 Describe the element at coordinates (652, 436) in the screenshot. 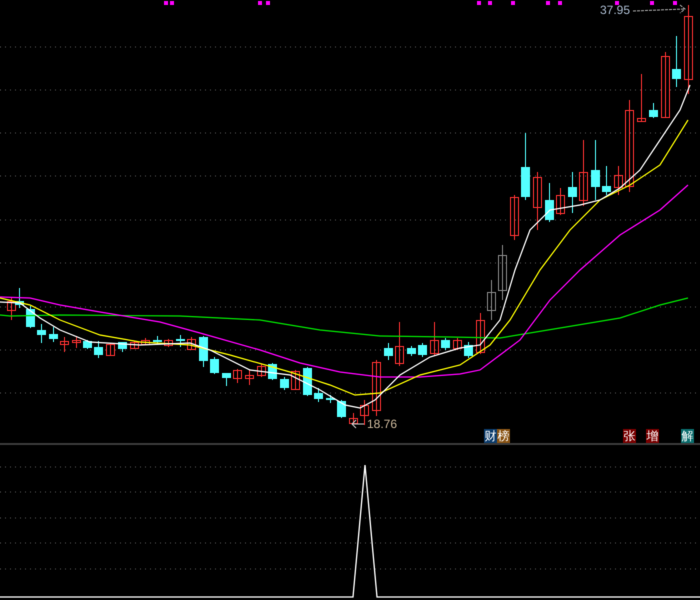

I see `indicator-badge: 增` at that location.